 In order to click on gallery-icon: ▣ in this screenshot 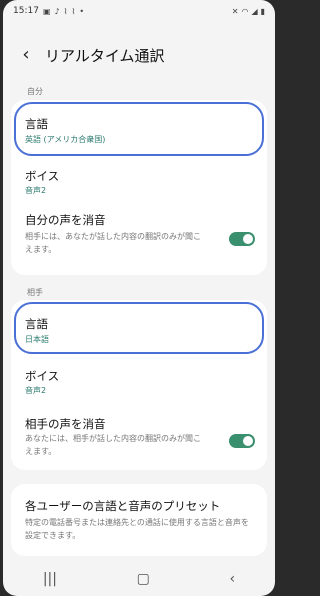, I will do `click(46, 11)`.